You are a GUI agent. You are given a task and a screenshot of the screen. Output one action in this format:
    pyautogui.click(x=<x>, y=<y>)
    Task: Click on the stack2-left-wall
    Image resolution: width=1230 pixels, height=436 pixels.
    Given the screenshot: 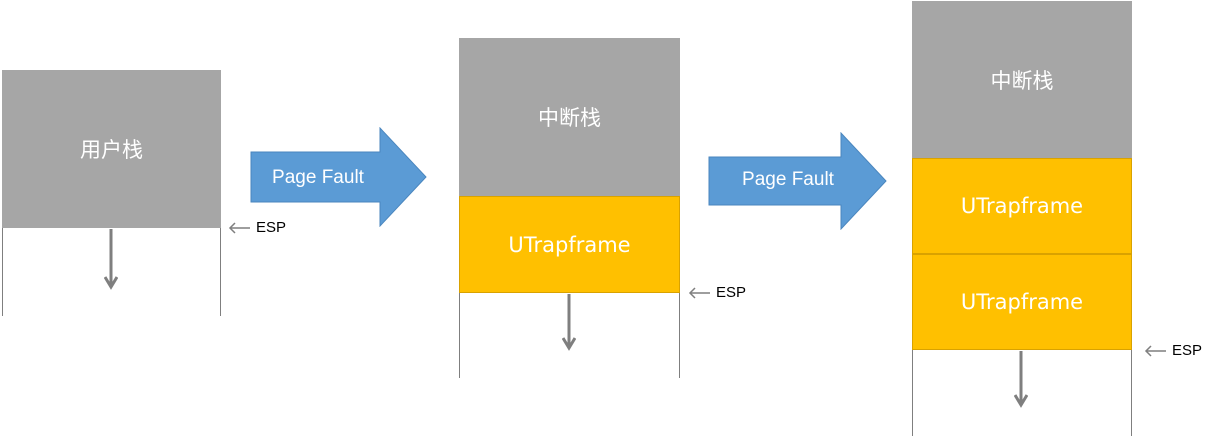 What is the action you would take?
    pyautogui.click(x=459, y=335)
    